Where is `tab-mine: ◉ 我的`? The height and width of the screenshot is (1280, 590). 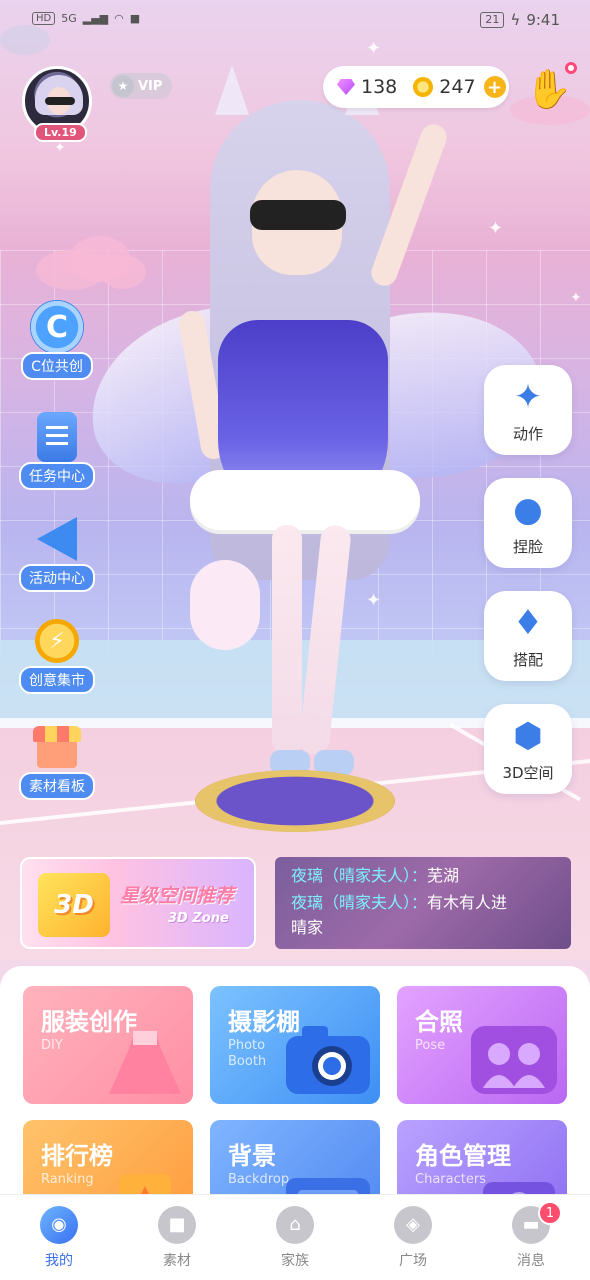 tab-mine: ◉ 我的 is located at coordinates (59, 1237).